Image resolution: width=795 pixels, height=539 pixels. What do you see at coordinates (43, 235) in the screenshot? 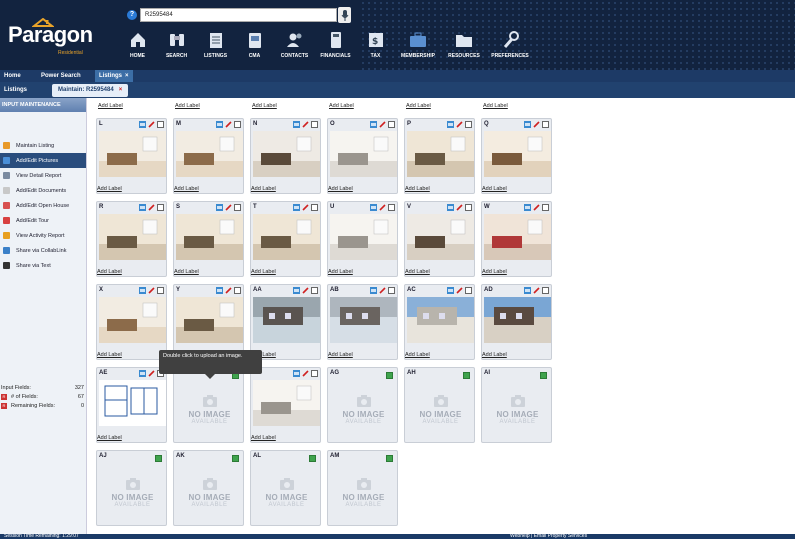
I see `sidebar-item-view-activity-report: View Activity Report` at bounding box center [43, 235].